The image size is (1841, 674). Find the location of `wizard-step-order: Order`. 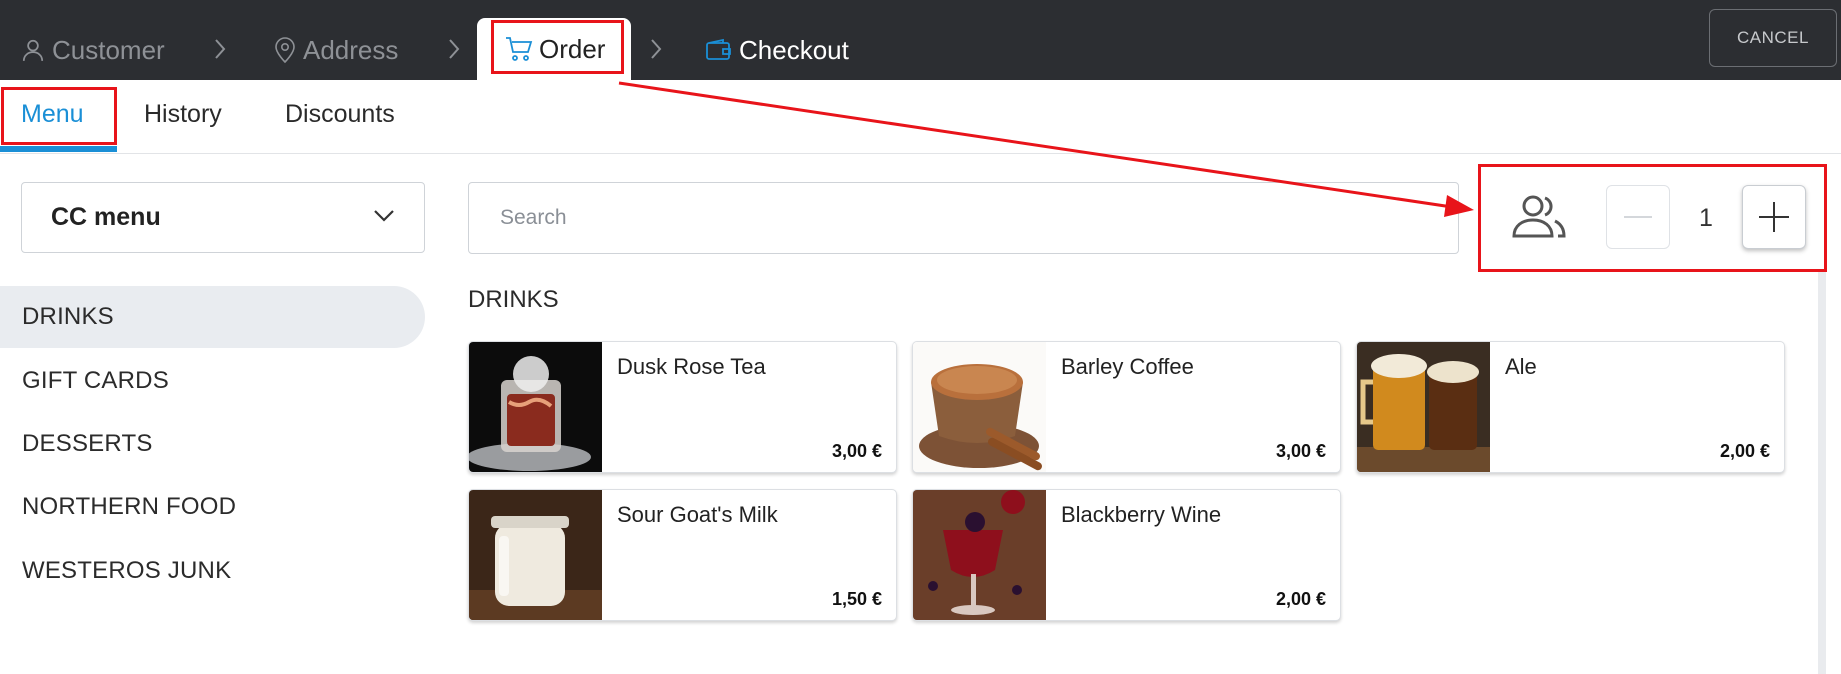

wizard-step-order: Order is located at coordinates (554, 49).